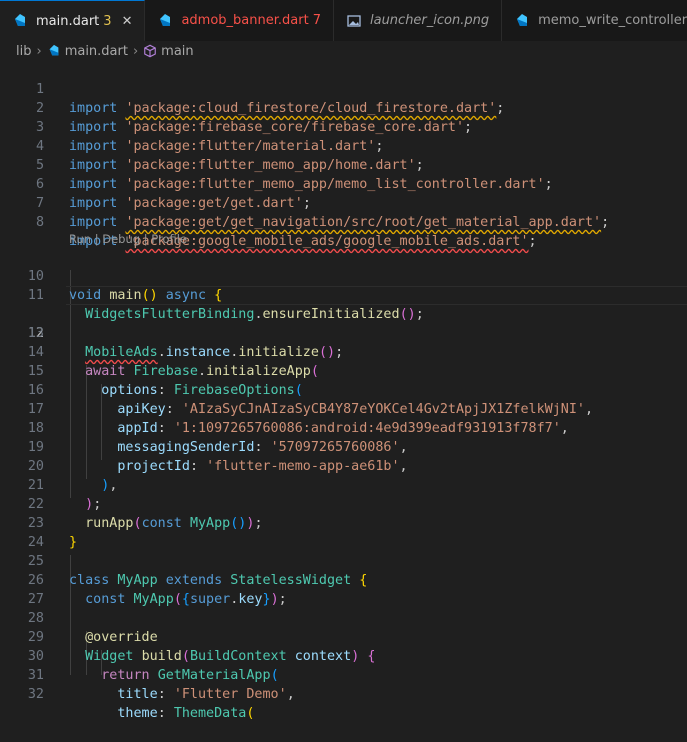 This screenshot has width=687, height=742. I want to click on code-line: 25 class MyApp extends StatelessWidget {, so click(343, 560).